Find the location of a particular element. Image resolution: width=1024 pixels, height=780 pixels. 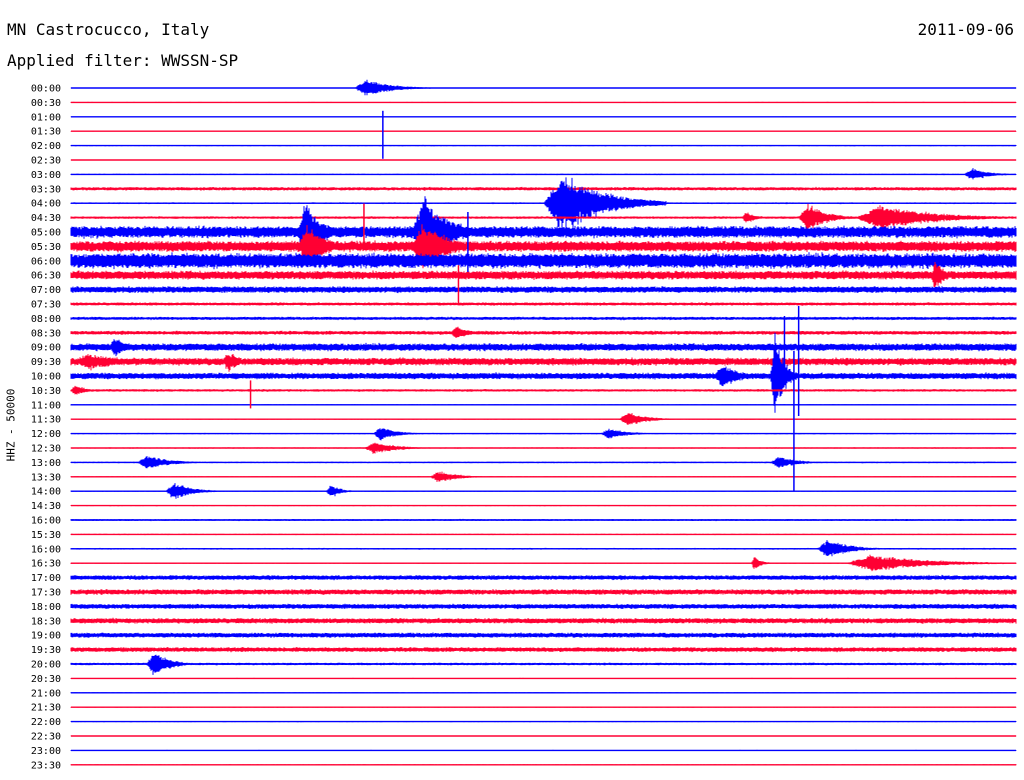

time-tick-label: 21:30 is located at coordinates (46, 708).